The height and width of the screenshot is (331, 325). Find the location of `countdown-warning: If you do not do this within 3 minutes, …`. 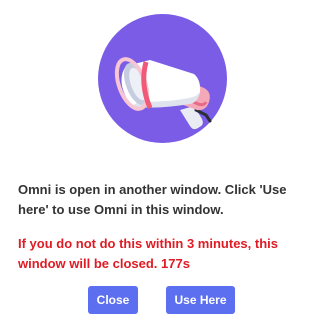

countdown-warning: If you do not do this within 3 minutes, … is located at coordinates (148, 253).